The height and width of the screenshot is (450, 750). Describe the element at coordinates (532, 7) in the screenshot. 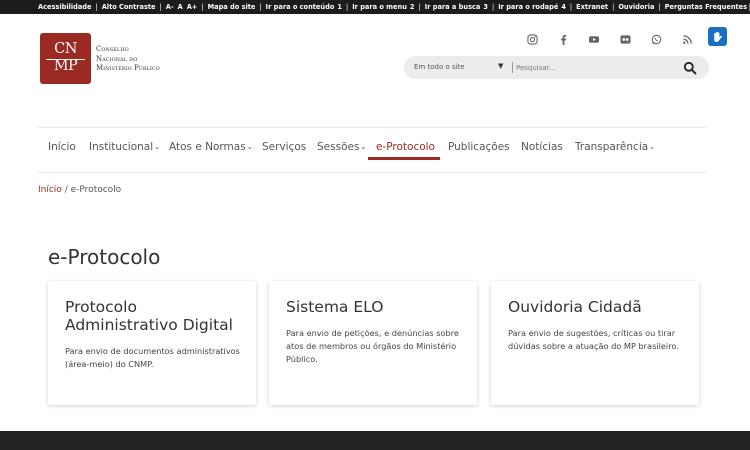

I see `skip-to-footer-link: Ir para o rodapé 4` at that location.